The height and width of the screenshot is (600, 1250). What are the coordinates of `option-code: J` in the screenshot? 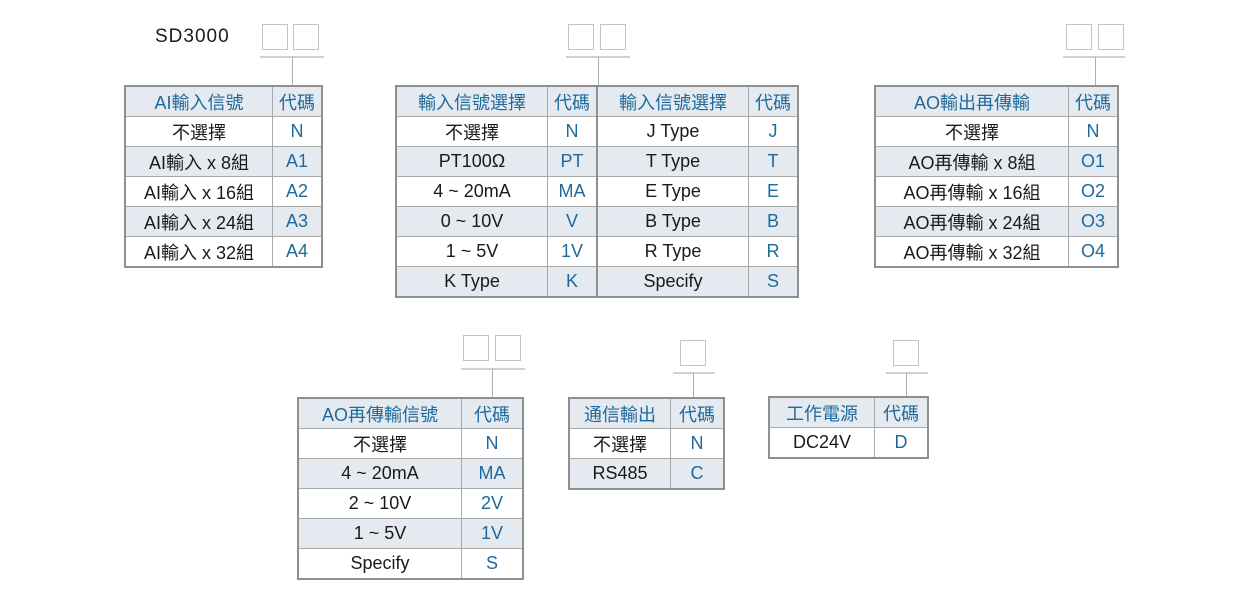 It's located at (773, 131).